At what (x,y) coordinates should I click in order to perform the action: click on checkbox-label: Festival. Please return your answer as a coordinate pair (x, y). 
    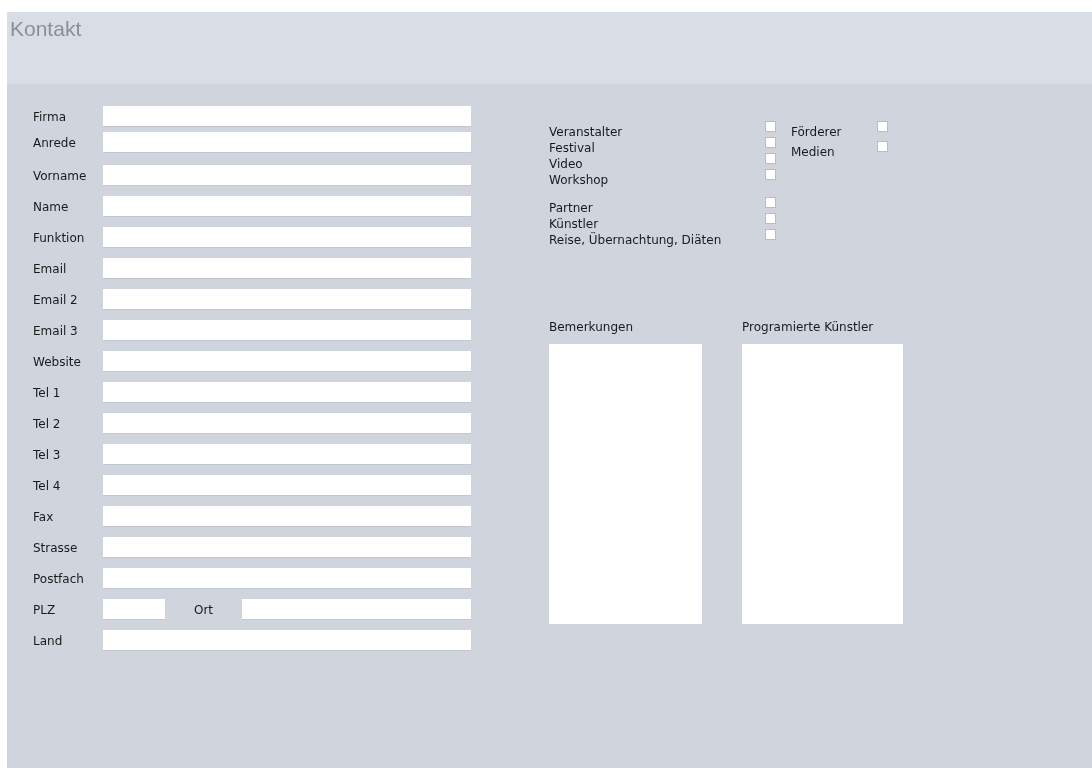
    Looking at the image, I should click on (572, 148).